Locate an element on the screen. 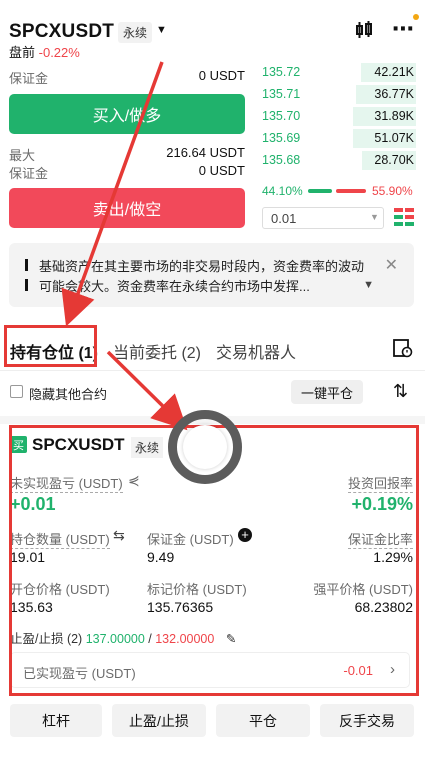  arrow-to-tab is located at coordinates (112, 194).